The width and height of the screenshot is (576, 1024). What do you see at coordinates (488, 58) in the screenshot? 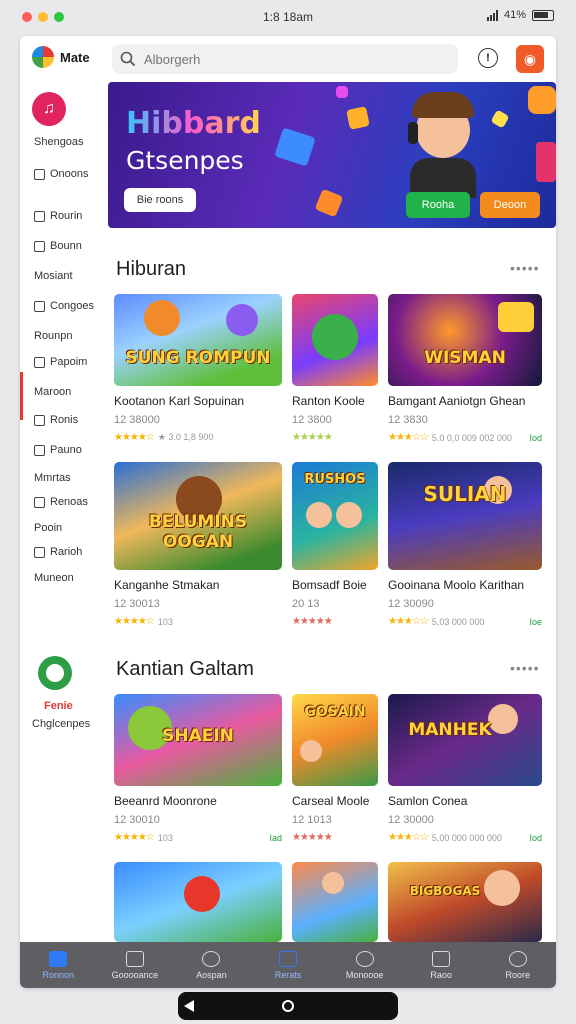
I see `info-icon: !` at bounding box center [488, 58].